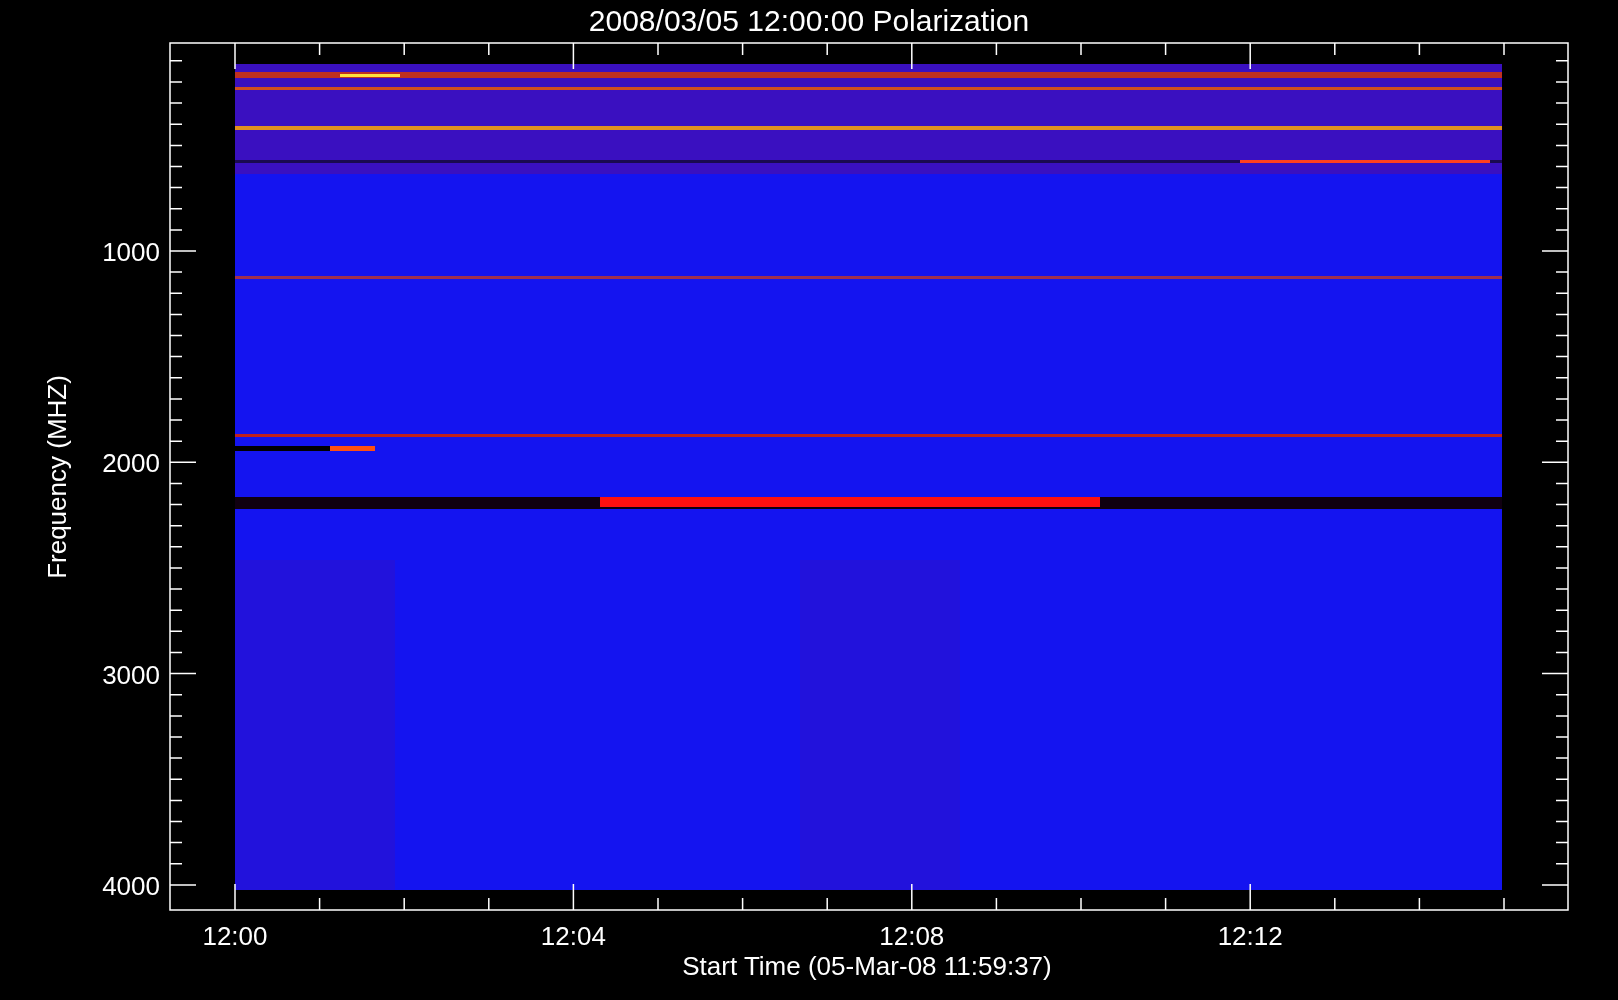 This screenshot has height=1000, width=1618. Describe the element at coordinates (57, 477) in the screenshot. I see `y-axis-label: Frequency (MHZ)` at that location.